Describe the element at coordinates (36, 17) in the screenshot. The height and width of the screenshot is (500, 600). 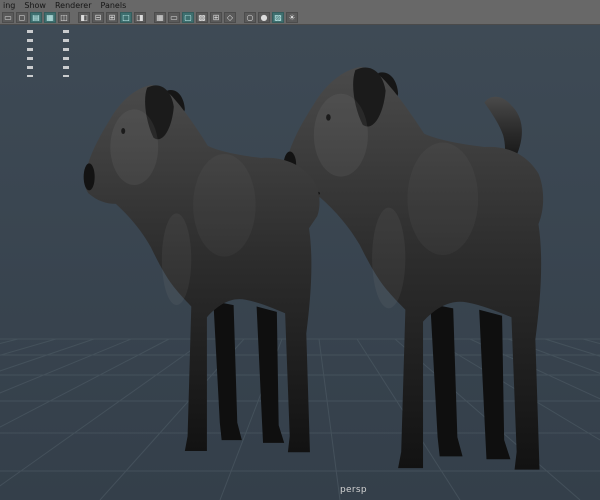
I see `camera-attributes-icon: ▤` at that location.